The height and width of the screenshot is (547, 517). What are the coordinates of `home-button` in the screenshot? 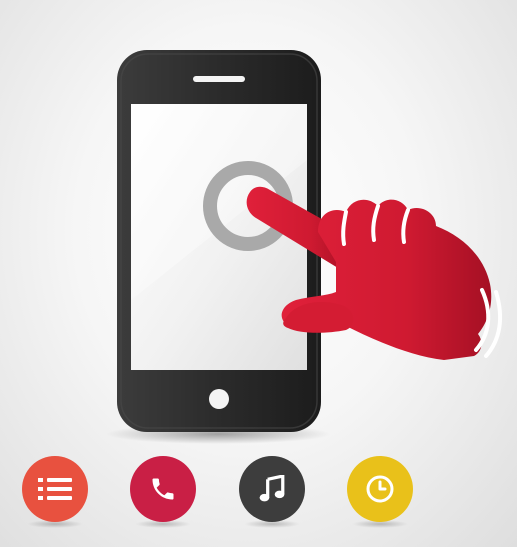 It's located at (219, 399).